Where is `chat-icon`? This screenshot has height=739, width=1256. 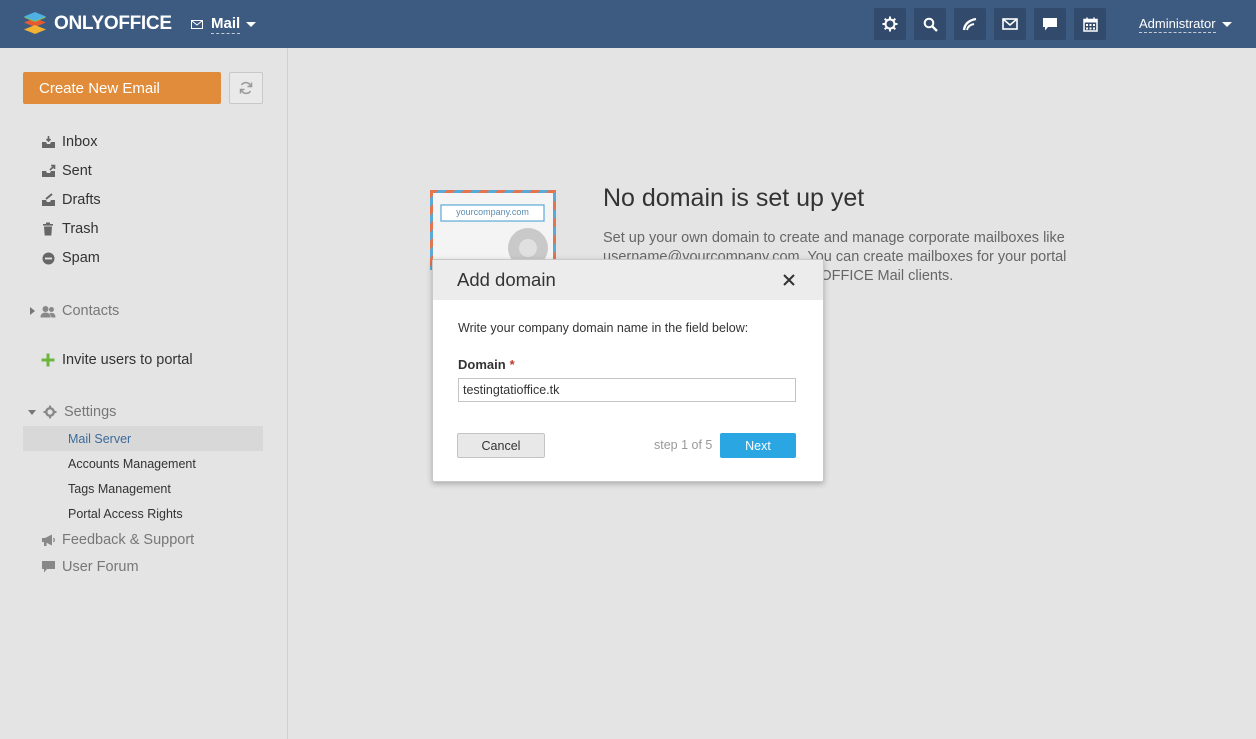 chat-icon is located at coordinates (1050, 23).